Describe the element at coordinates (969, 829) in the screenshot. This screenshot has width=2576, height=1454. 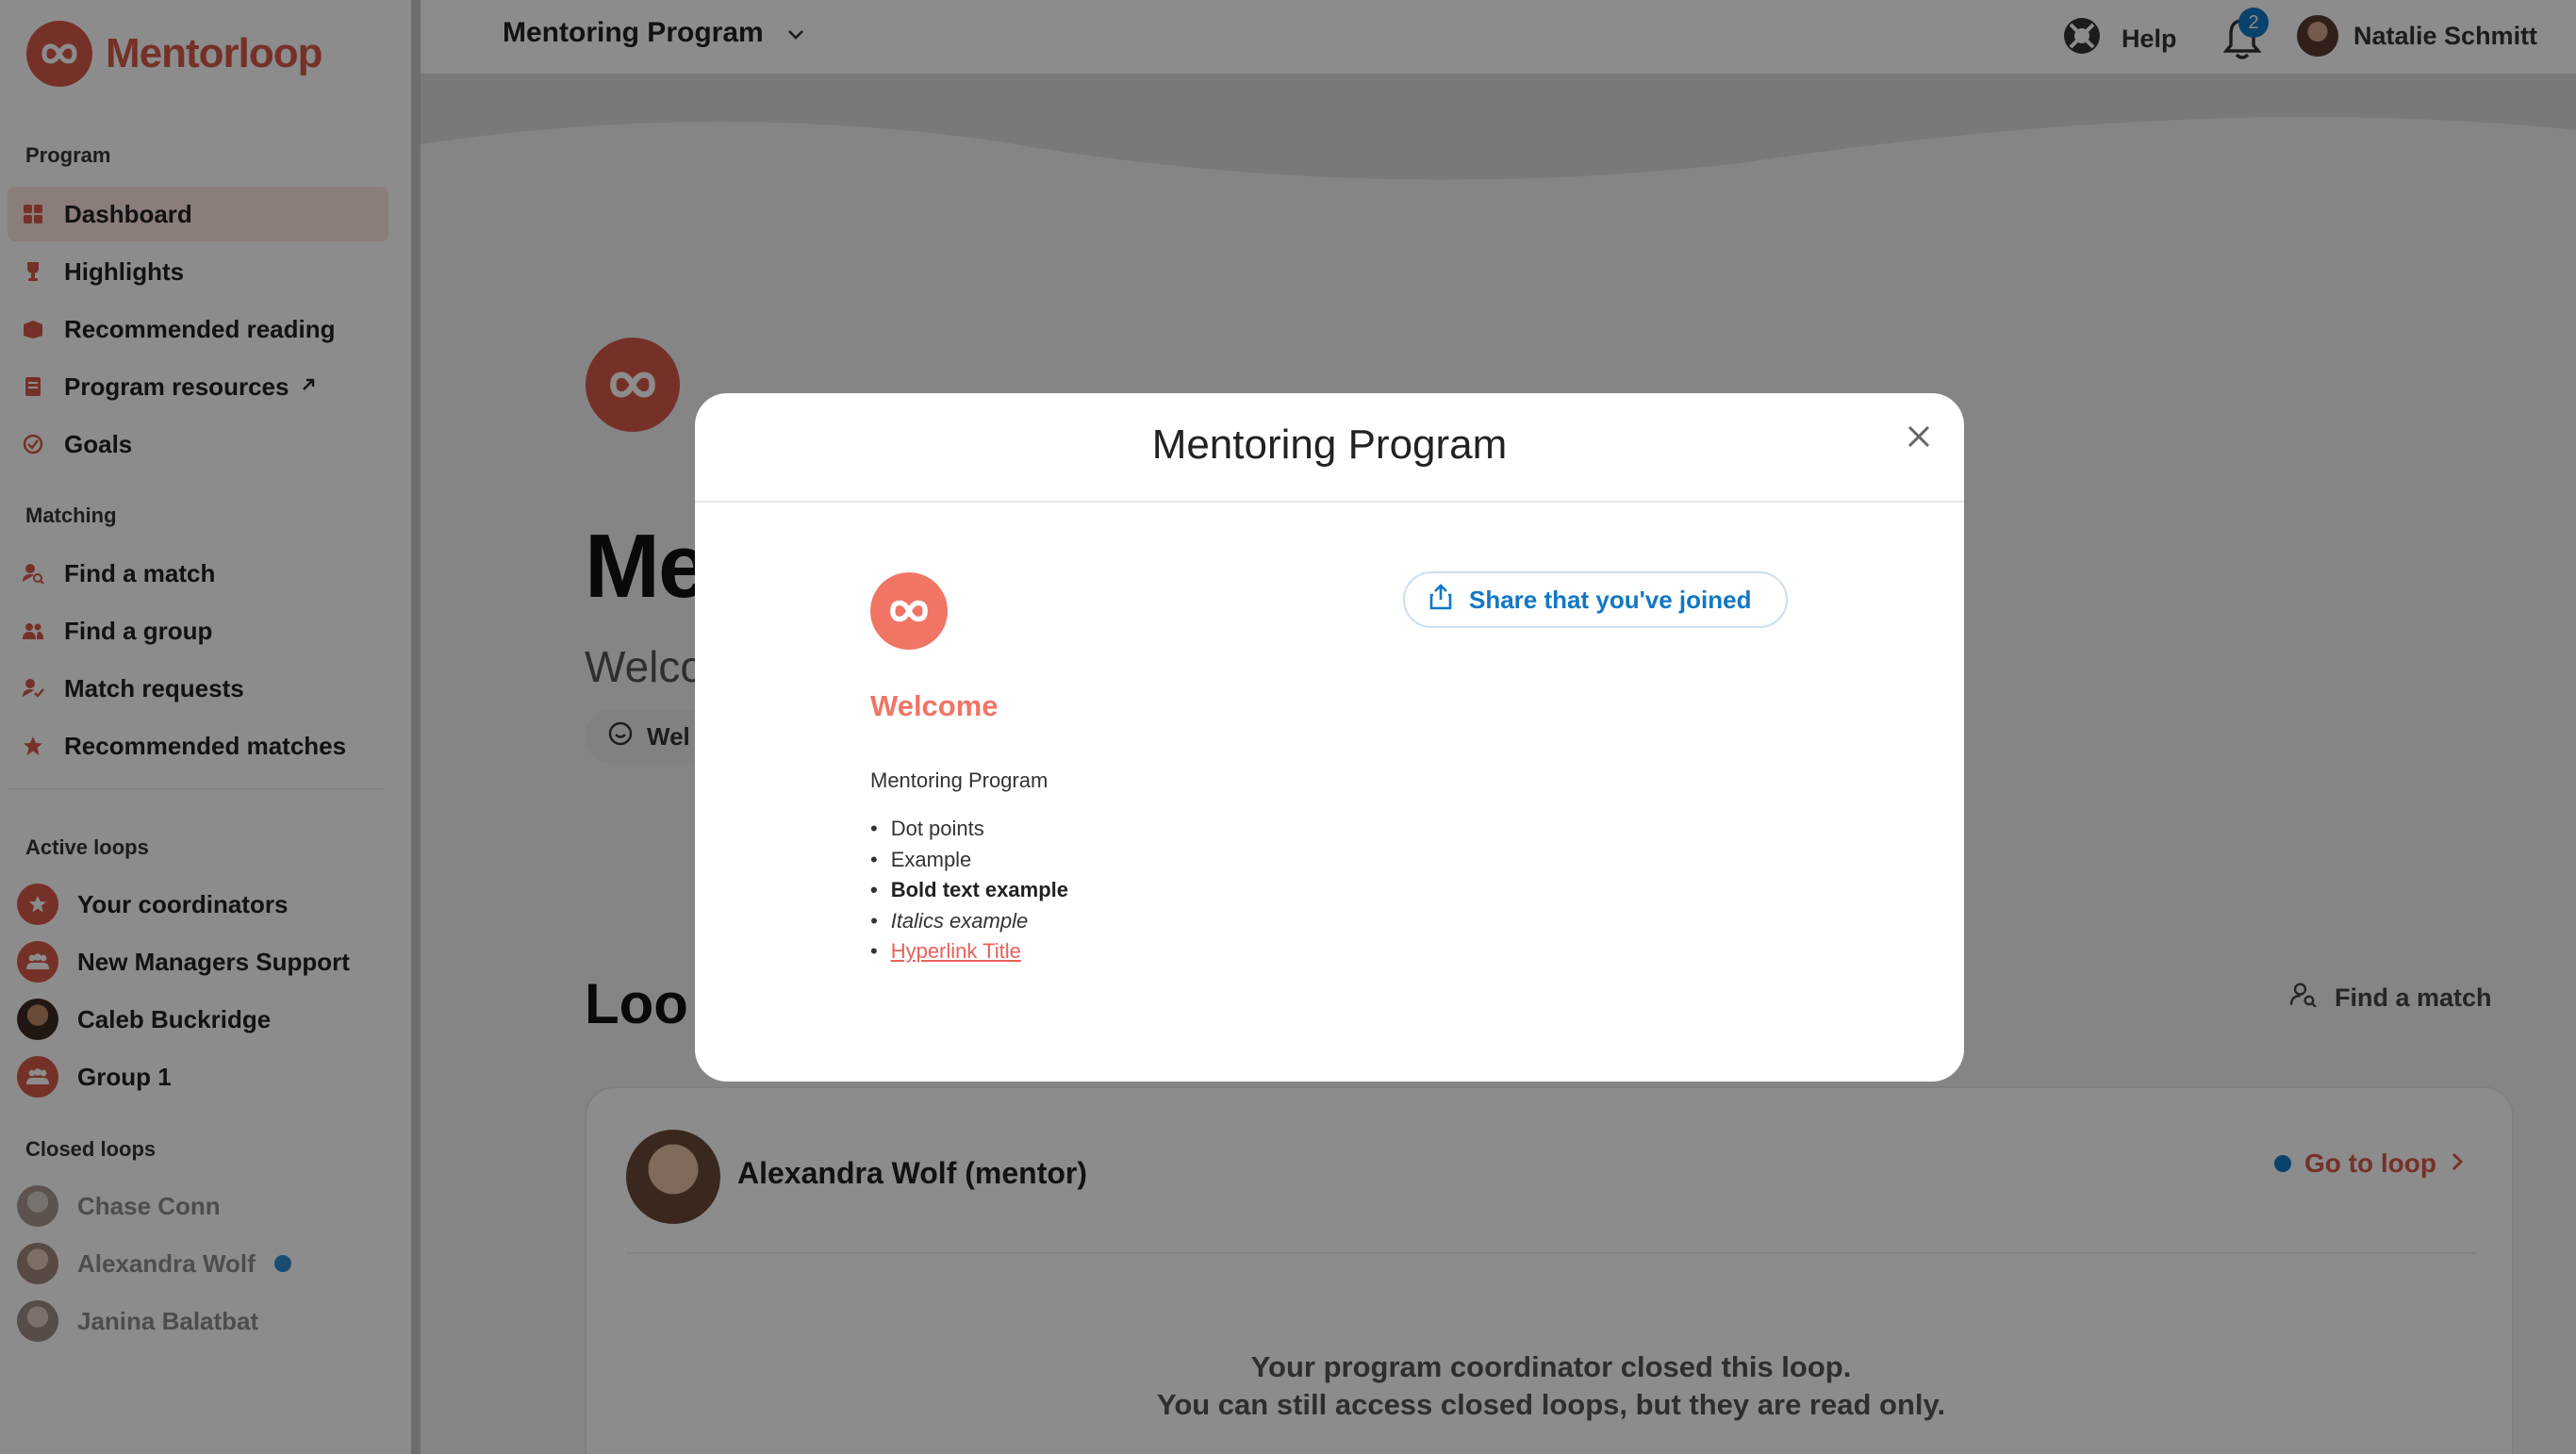
I see `list-item: Dot points` at that location.